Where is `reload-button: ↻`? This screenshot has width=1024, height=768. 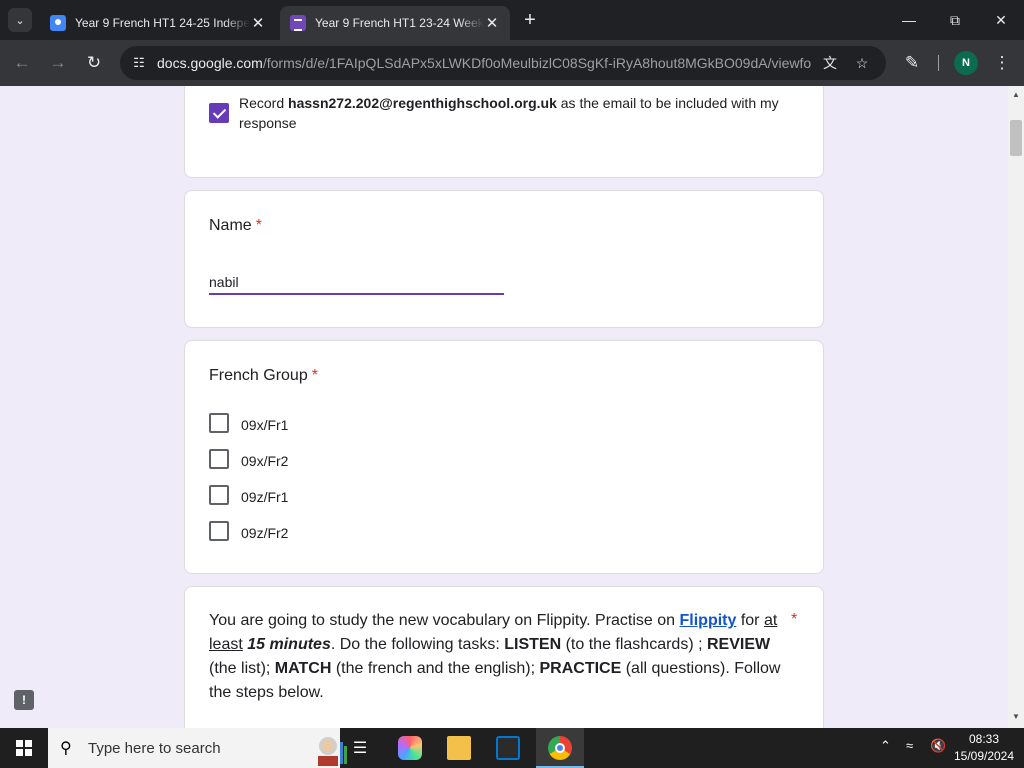 reload-button: ↻ is located at coordinates (94, 63).